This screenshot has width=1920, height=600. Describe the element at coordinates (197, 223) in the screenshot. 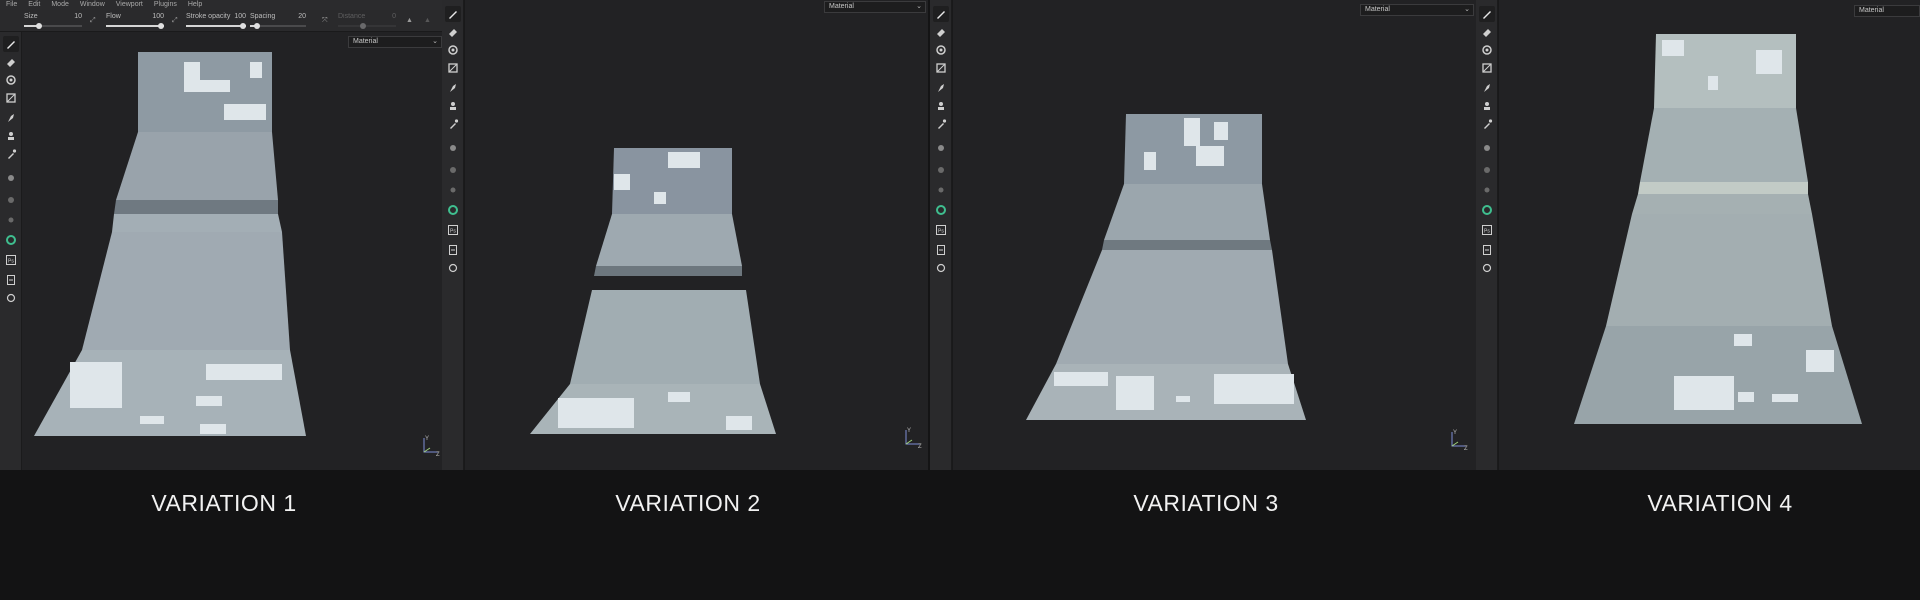

I see `mesh-1-step` at that location.